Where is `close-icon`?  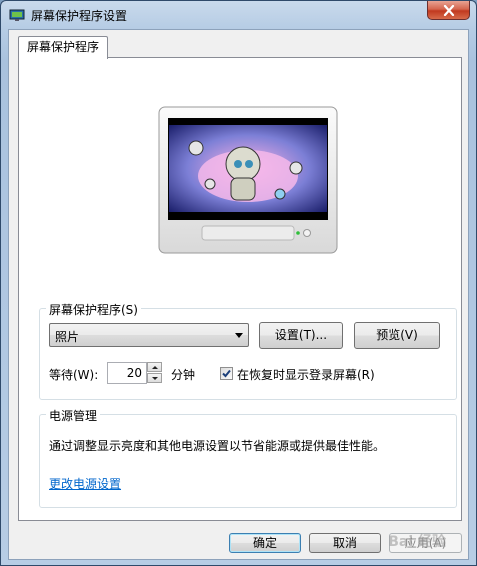
close-icon is located at coordinates (448, 10).